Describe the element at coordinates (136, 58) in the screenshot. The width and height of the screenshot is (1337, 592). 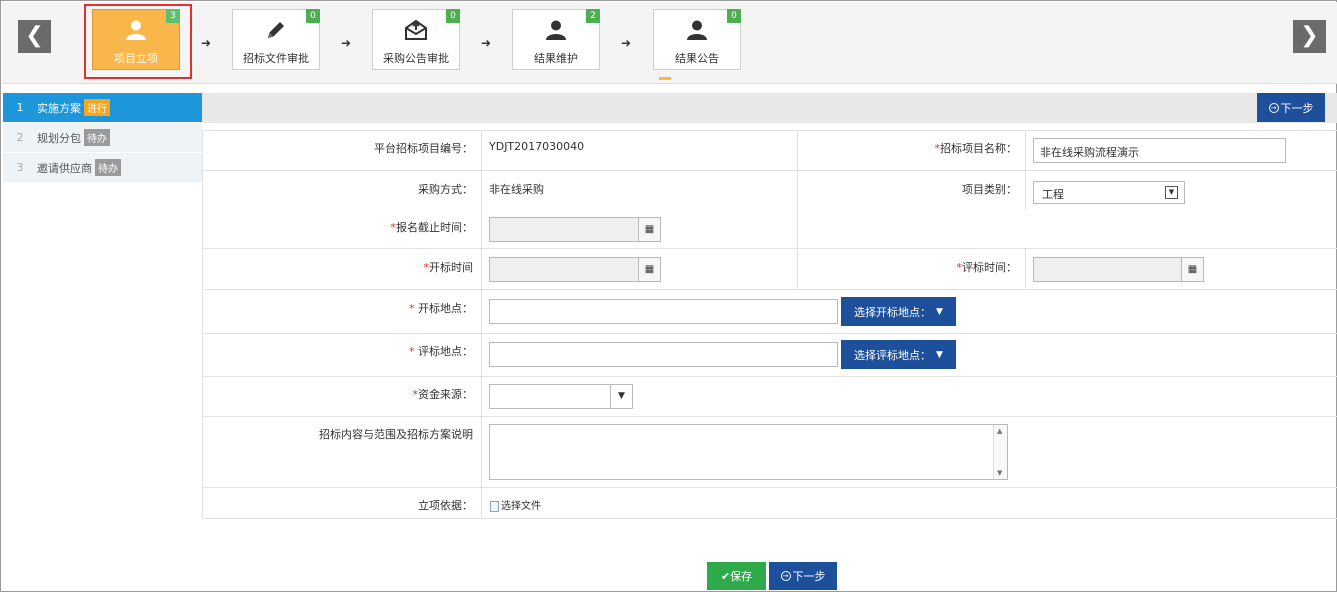
I see `step-label: 项目立项` at that location.